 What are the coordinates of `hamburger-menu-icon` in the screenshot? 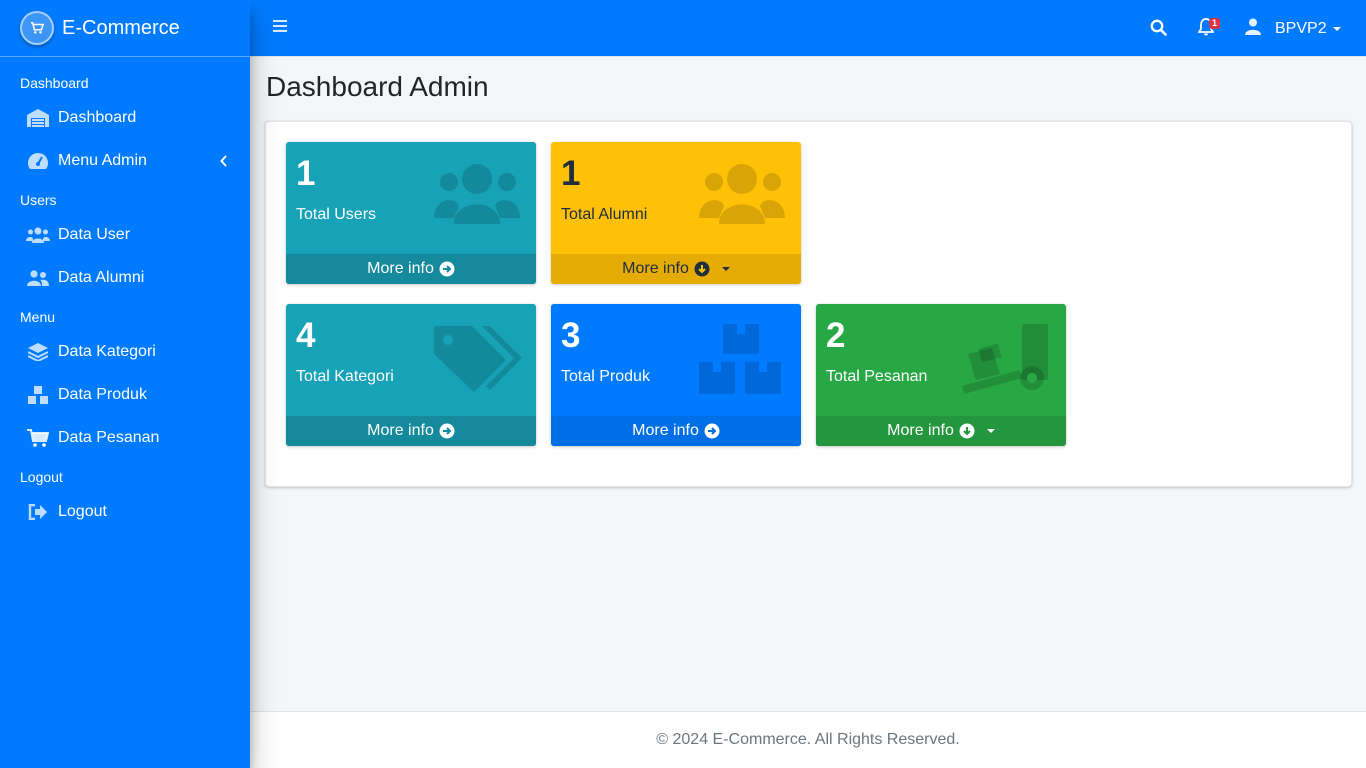 It's located at (280, 28).